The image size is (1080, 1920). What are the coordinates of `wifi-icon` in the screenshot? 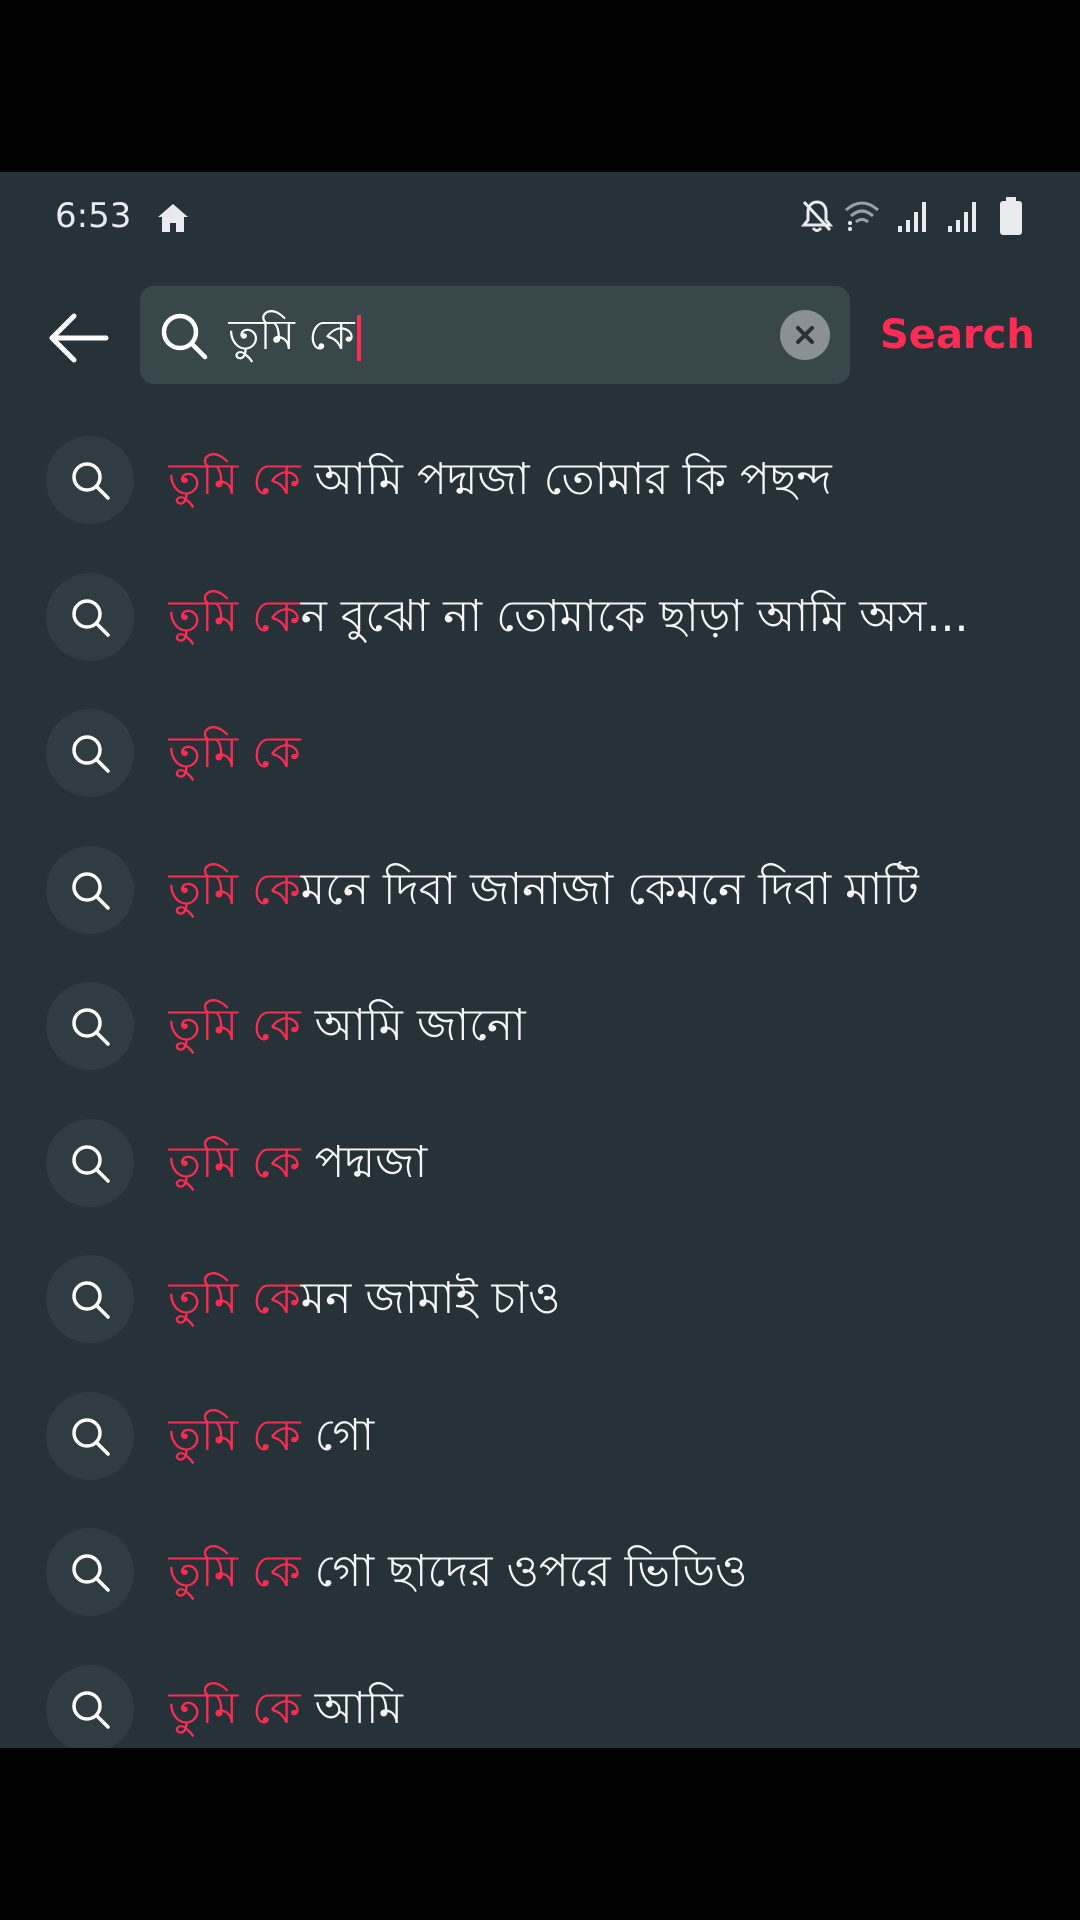 It's located at (862, 216).